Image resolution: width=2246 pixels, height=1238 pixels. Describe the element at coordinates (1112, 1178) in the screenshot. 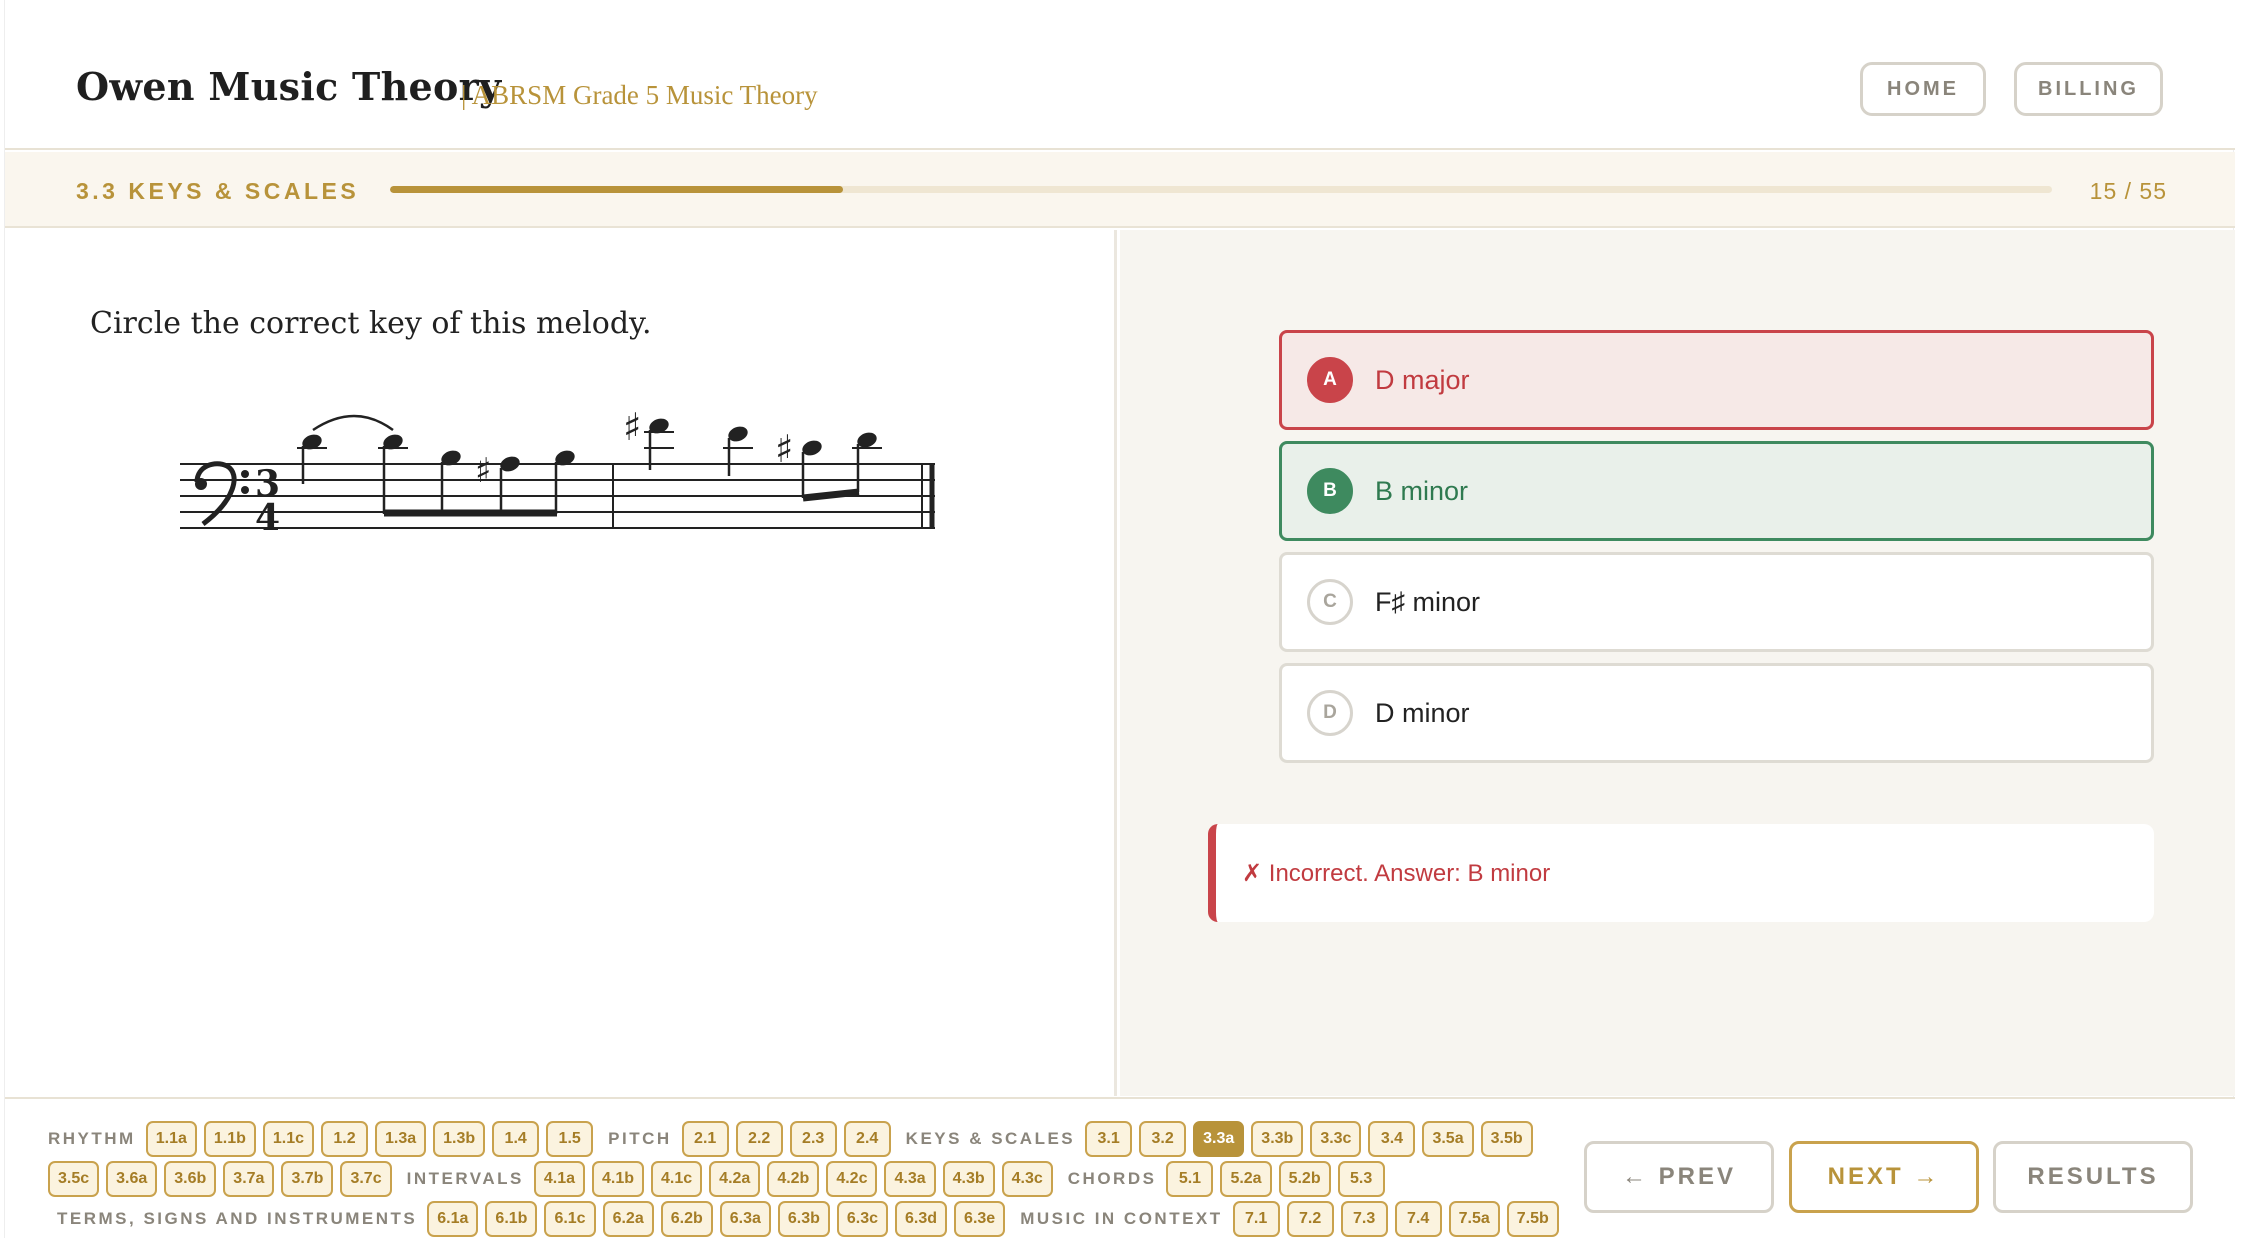

I see `nav-category-label: CHORDS` at that location.